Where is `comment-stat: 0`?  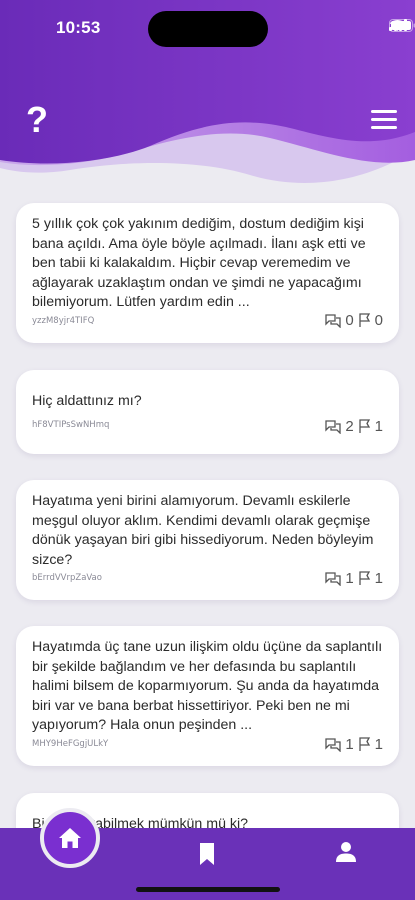
comment-stat: 0 is located at coordinates (339, 320).